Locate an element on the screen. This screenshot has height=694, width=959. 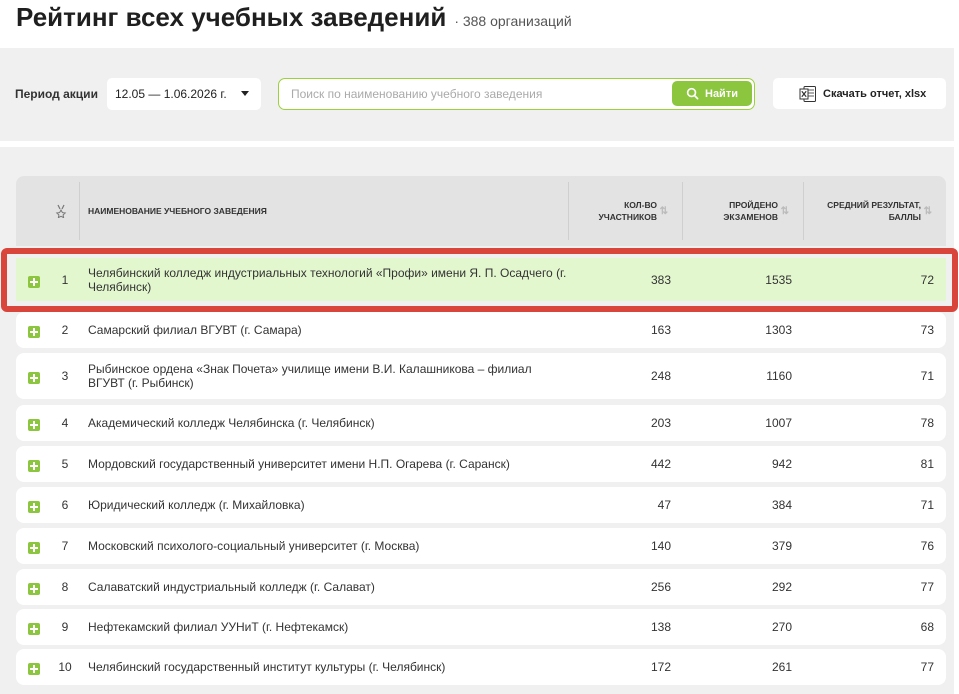
participants-cell: 203 is located at coordinates (660, 423).